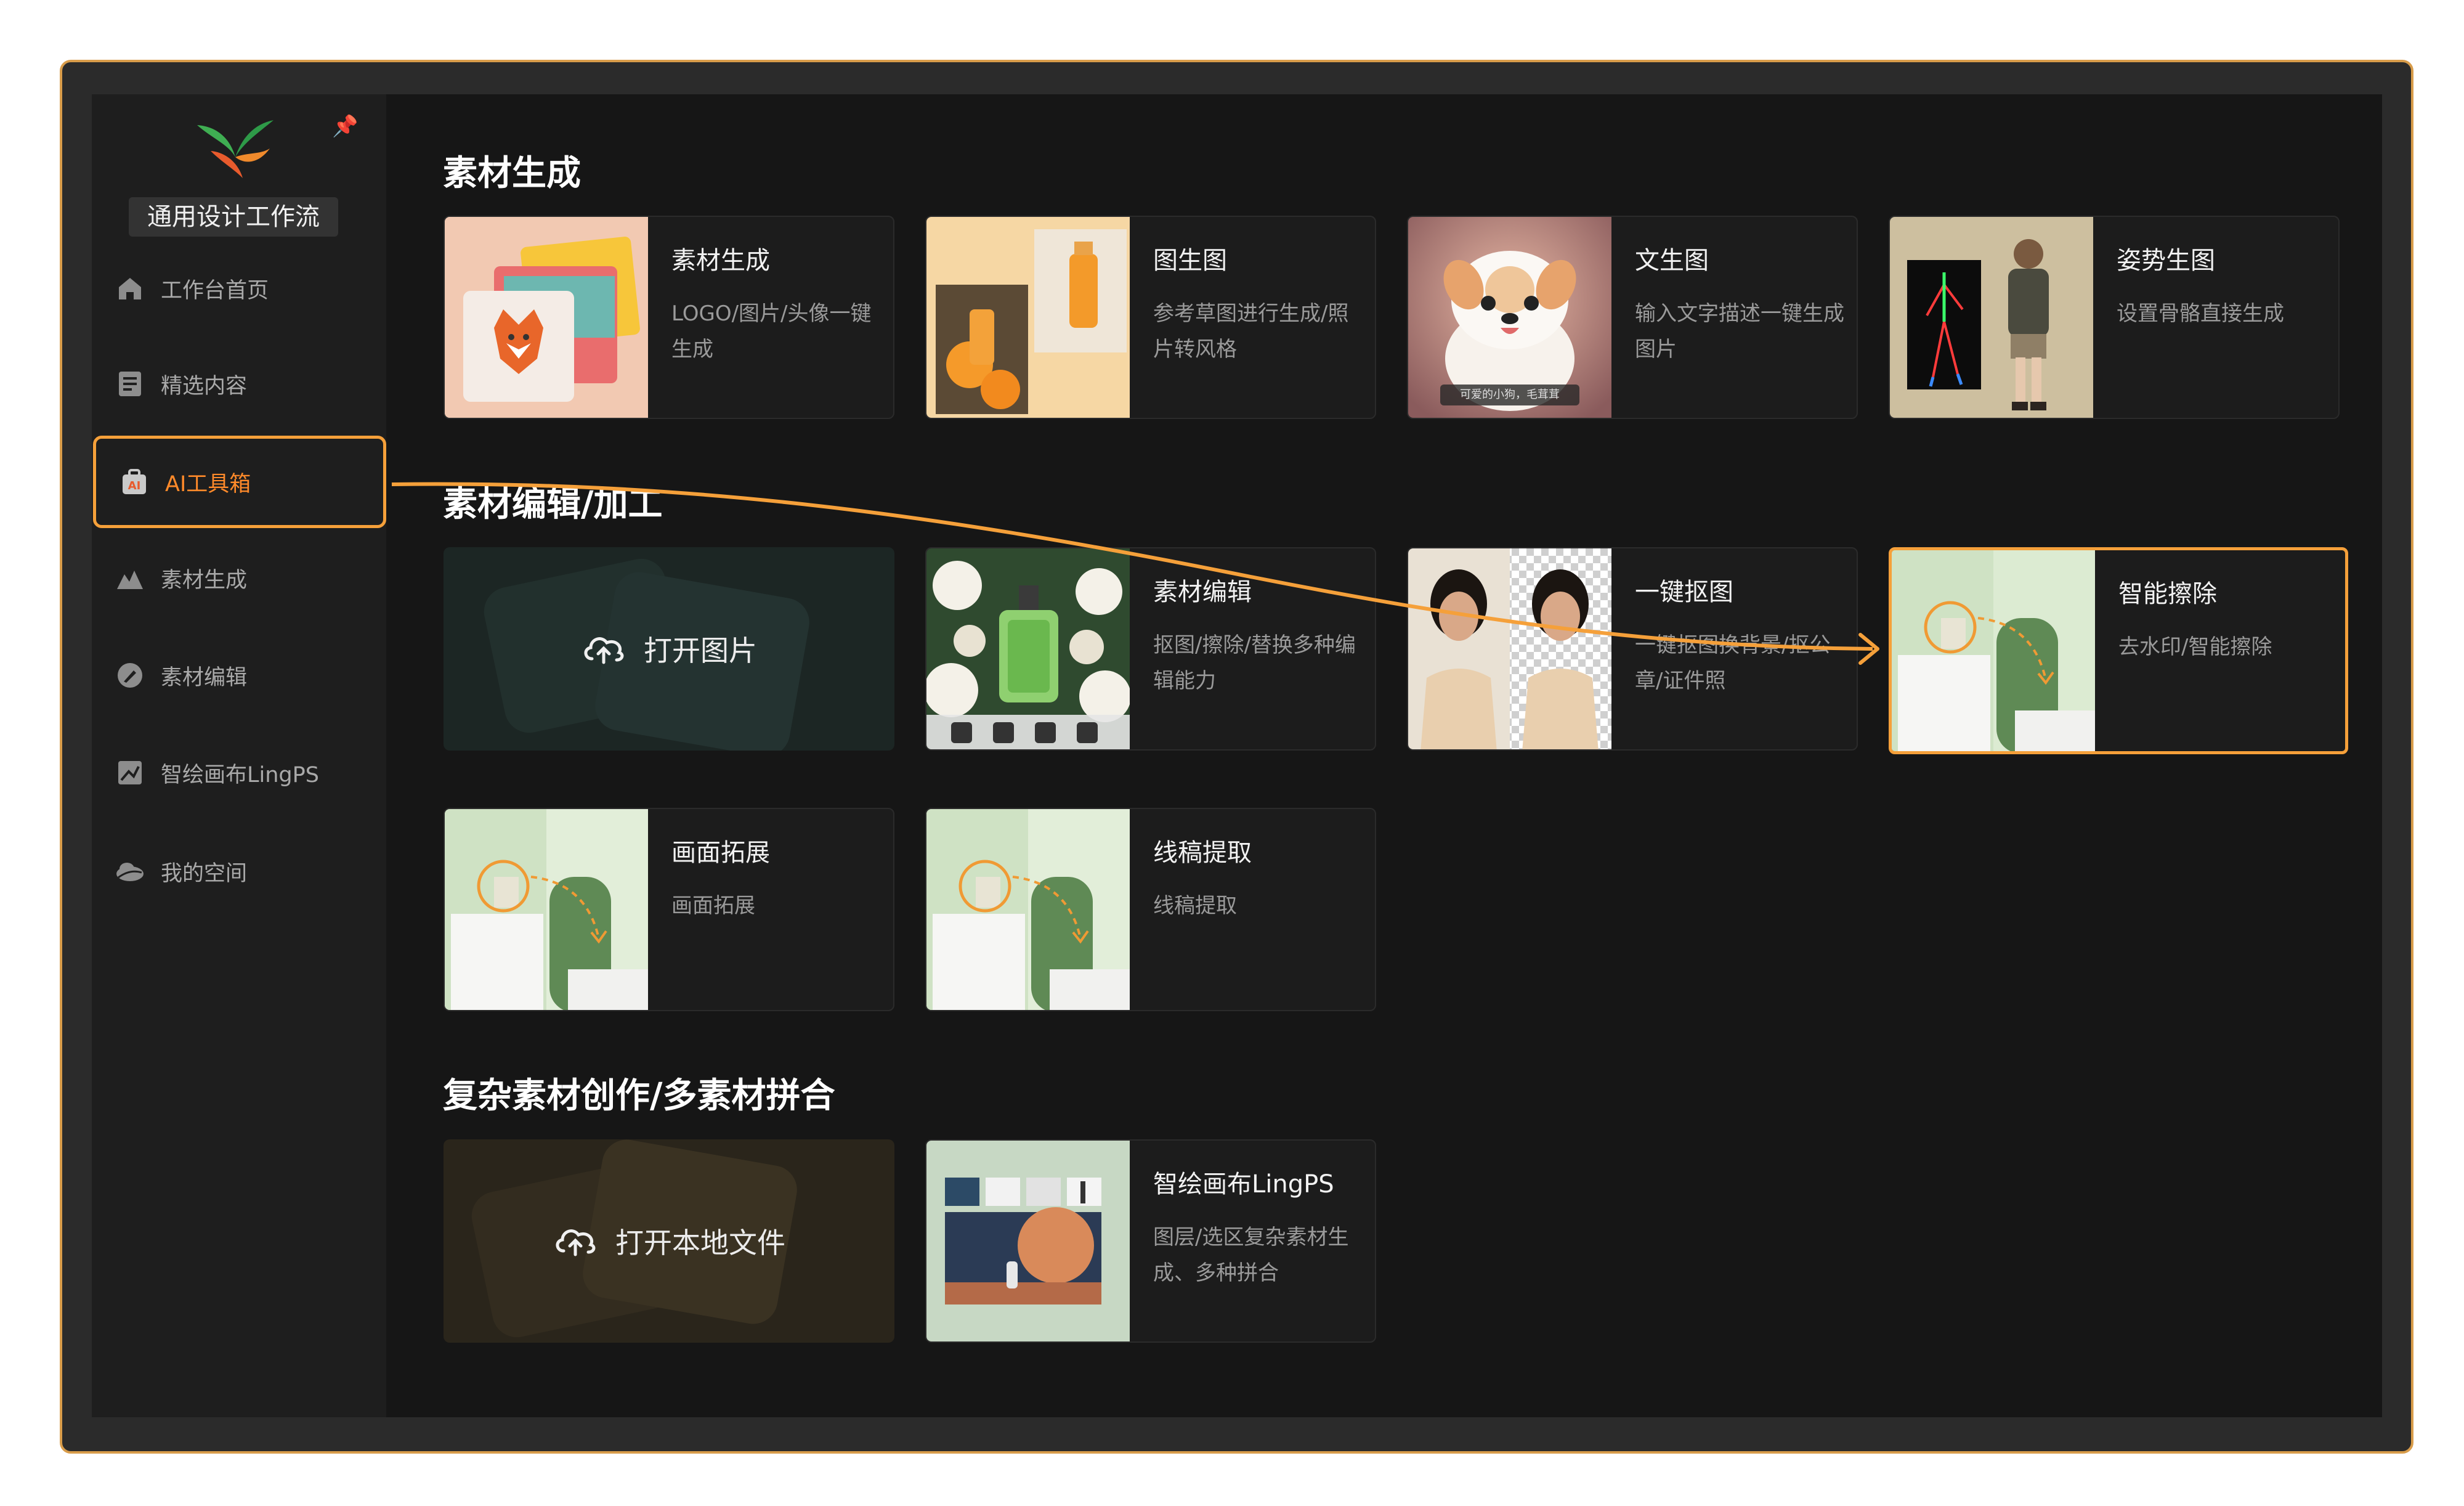 The image size is (2464, 1506). I want to click on sidebar-item-material-edit: 素材编辑, so click(239, 675).